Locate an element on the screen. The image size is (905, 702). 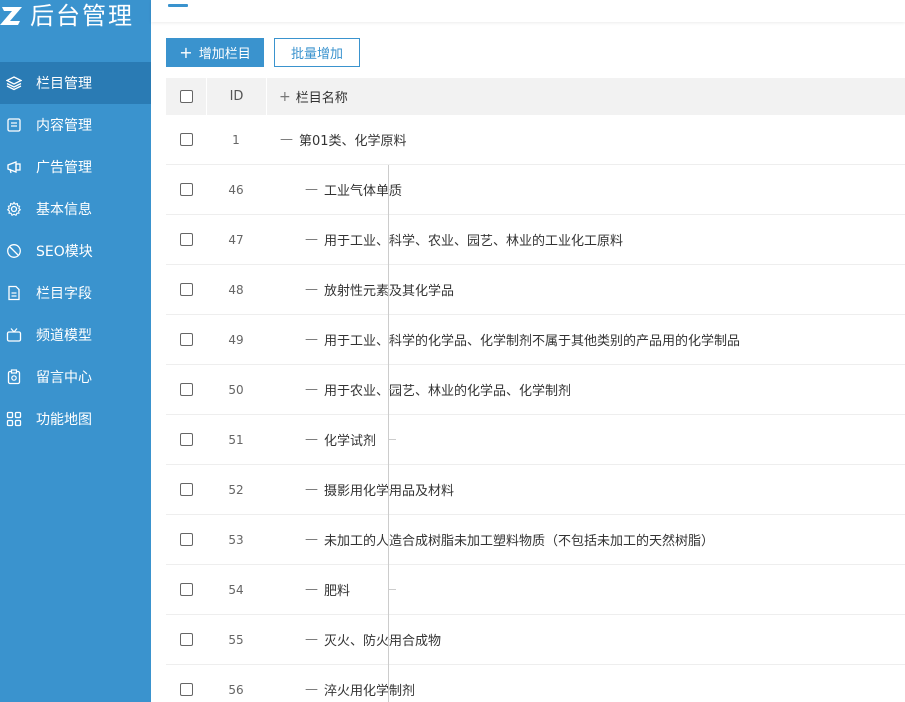
expand-all-icon: + is located at coordinates (285, 97).